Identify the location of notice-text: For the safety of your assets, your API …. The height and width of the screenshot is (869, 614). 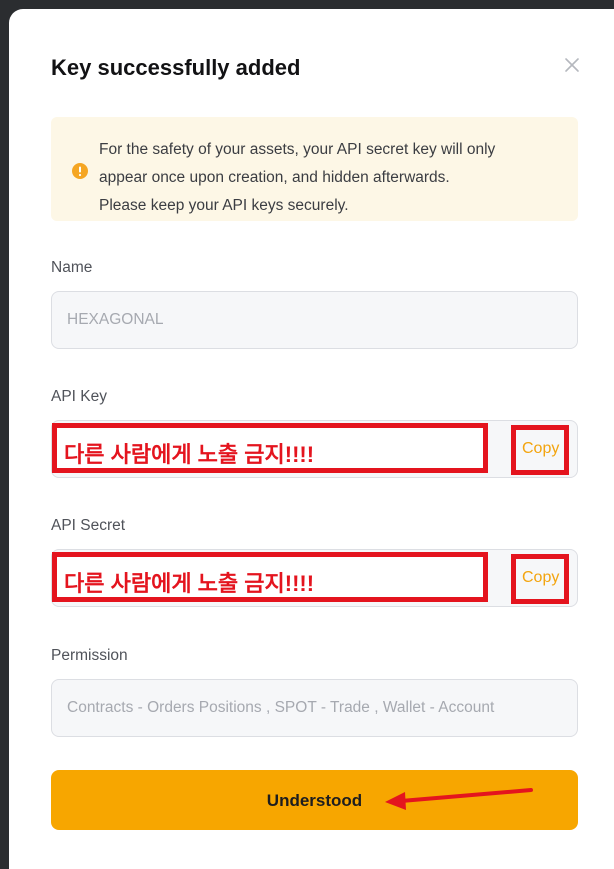
(334, 178).